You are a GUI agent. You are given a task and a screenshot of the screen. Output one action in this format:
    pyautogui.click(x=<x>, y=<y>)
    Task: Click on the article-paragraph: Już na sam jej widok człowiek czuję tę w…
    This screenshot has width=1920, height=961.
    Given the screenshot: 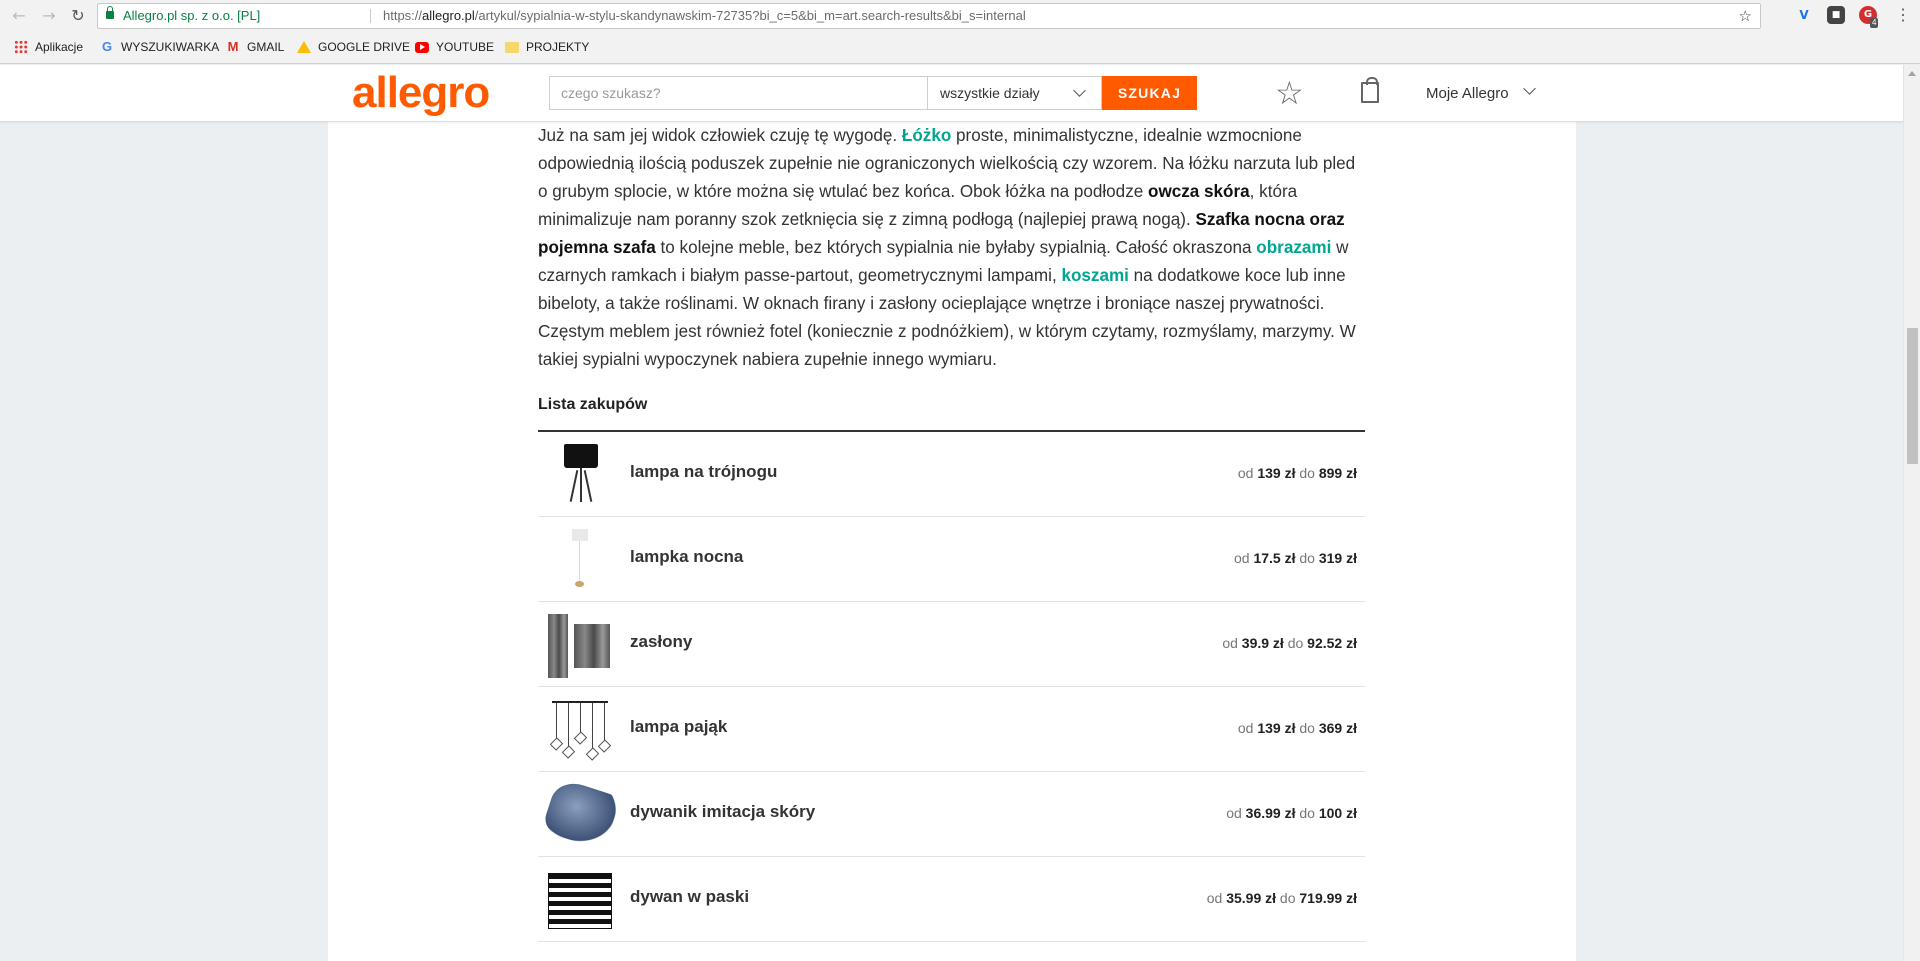 What is the action you would take?
    pyautogui.click(x=953, y=248)
    